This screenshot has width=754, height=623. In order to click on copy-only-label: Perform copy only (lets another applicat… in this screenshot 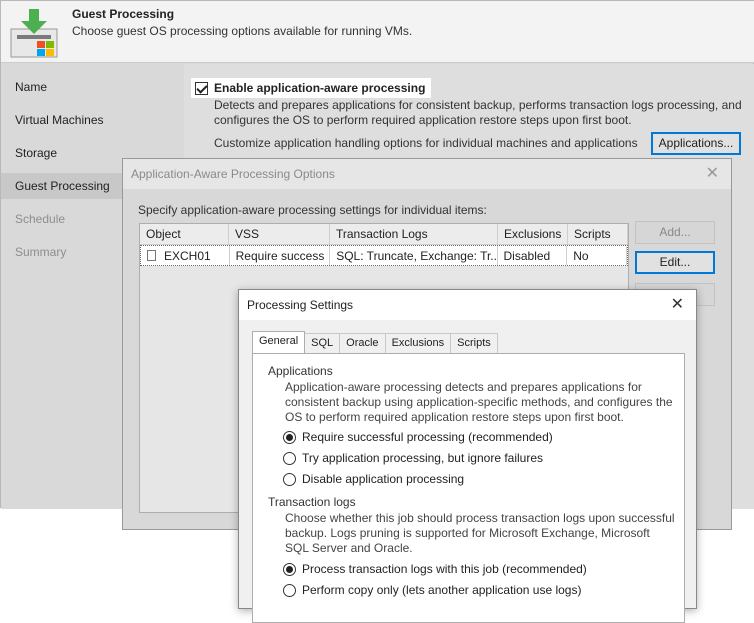, I will do `click(442, 590)`.